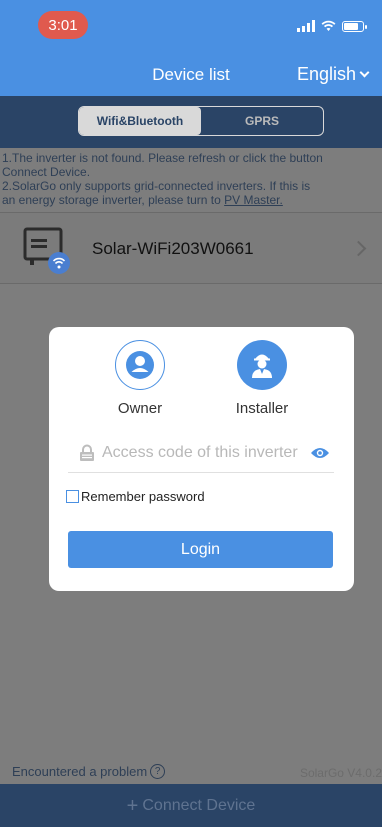 The image size is (382, 827). Describe the element at coordinates (358, 248) in the screenshot. I see `chevron-right-icon` at that location.